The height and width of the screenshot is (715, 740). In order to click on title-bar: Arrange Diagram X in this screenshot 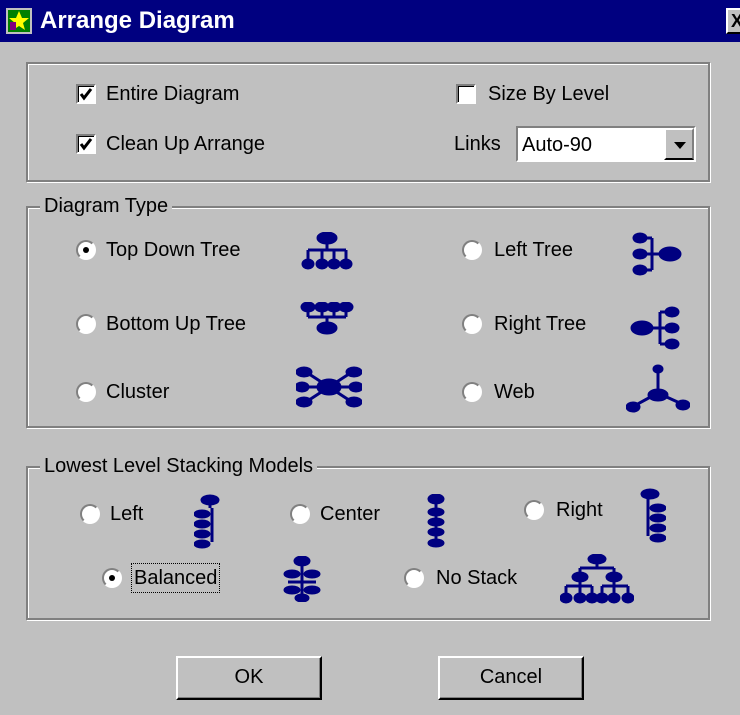, I will do `click(370, 21)`.